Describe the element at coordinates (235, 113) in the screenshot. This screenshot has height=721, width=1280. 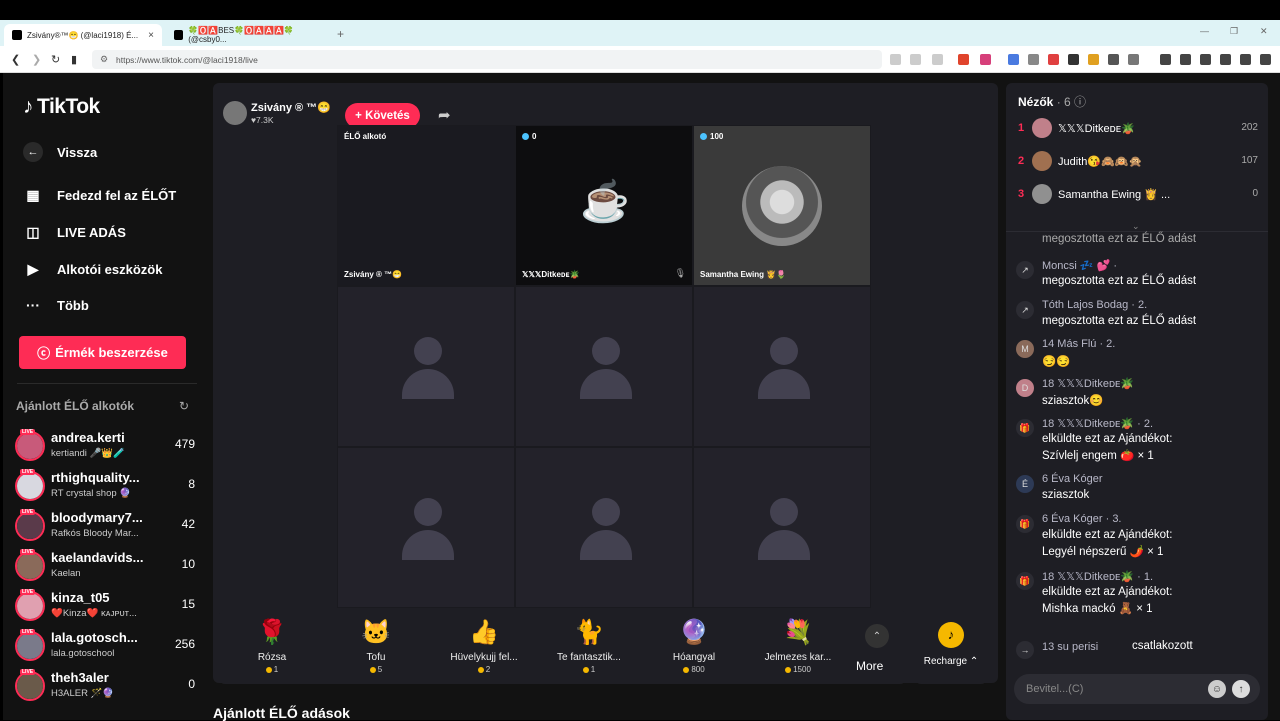
I see `host-avatar` at that location.